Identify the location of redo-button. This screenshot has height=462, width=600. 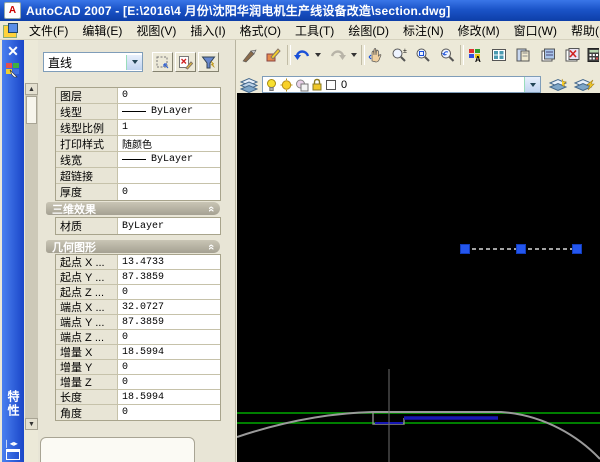
(338, 55).